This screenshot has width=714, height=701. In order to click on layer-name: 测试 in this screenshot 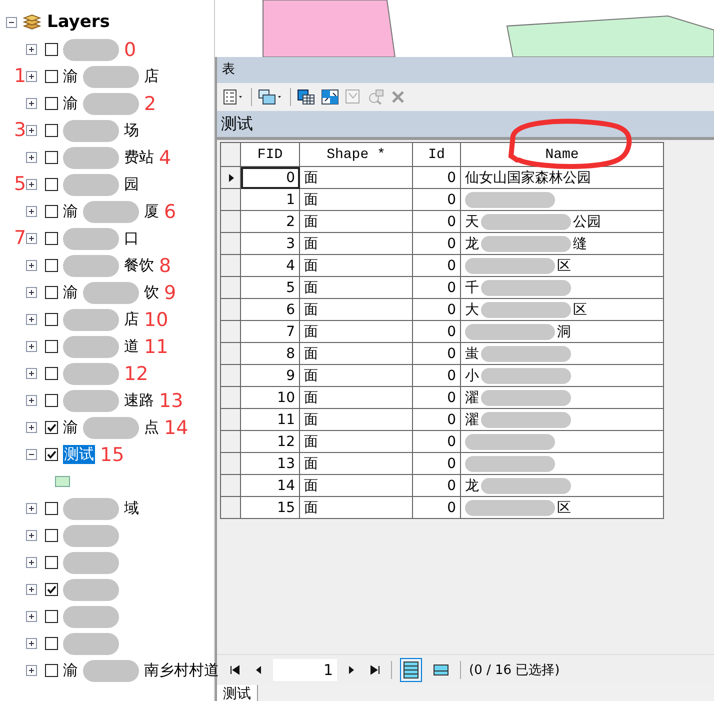, I will do `click(79, 454)`.